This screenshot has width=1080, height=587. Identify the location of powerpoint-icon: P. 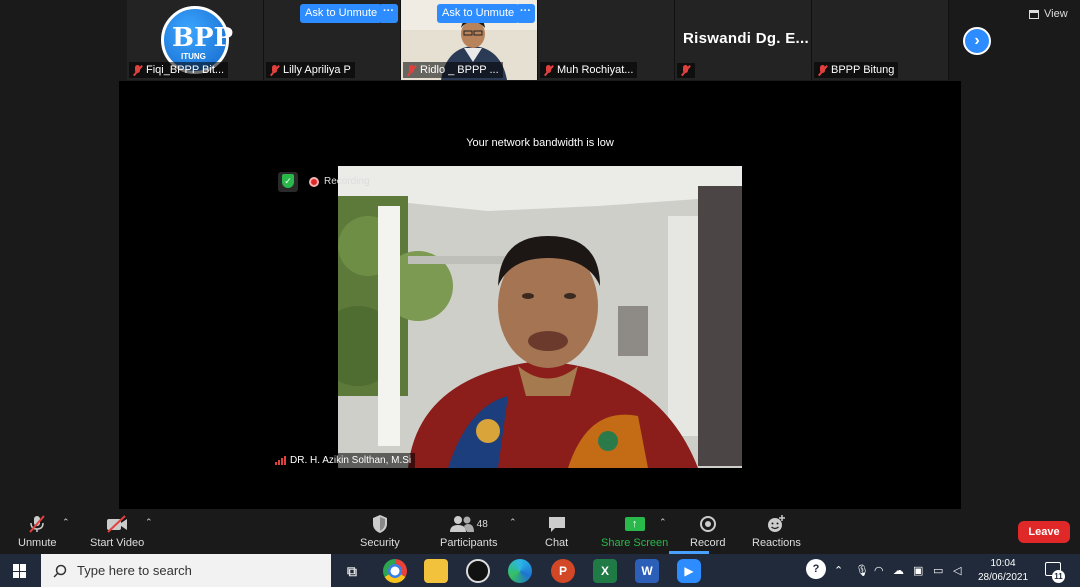
(563, 571).